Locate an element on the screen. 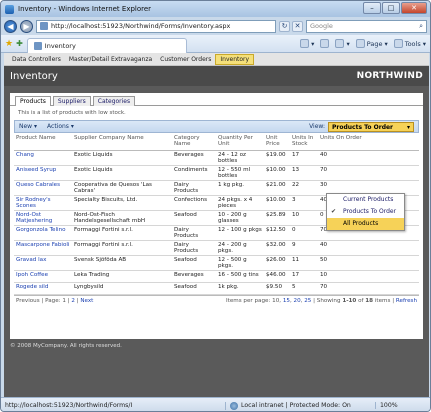 Image resolution: width=431 pixels, height=412 pixels. product-name-link: Rogede sild is located at coordinates (43, 288).